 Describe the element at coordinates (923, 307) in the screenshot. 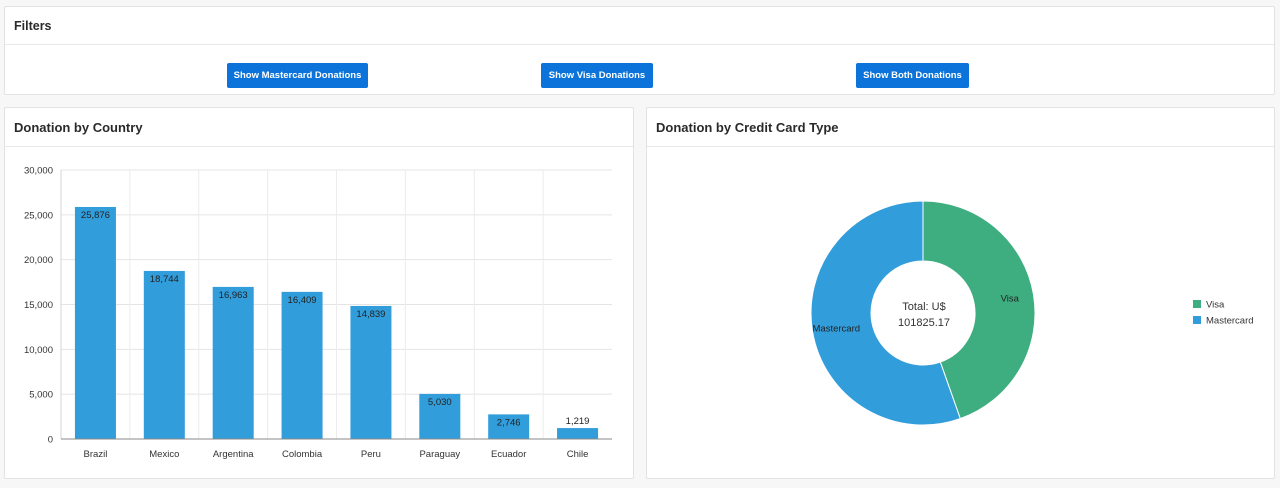

I see `donut-center-label: Total: U$` at that location.